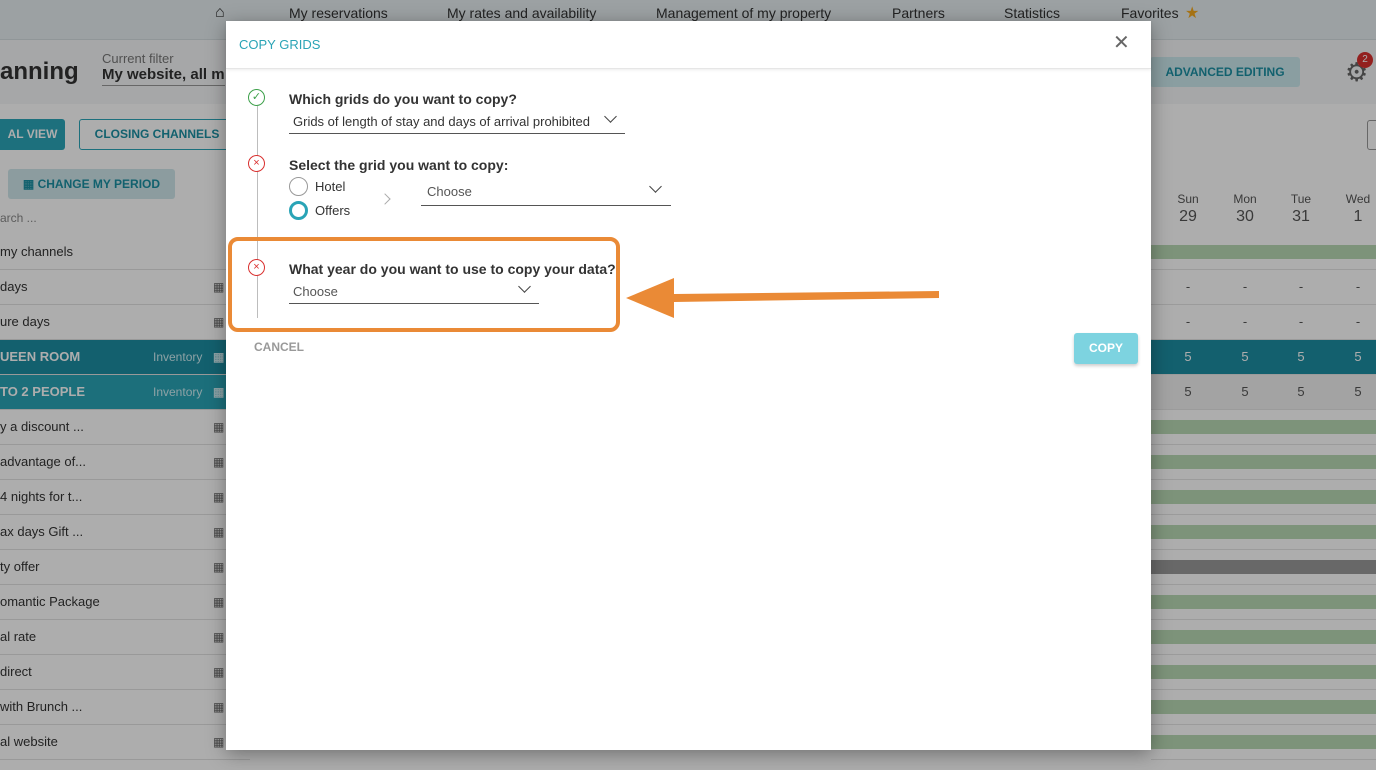  I want to click on step2-label: Select the grid you want to copy:, so click(399, 165).